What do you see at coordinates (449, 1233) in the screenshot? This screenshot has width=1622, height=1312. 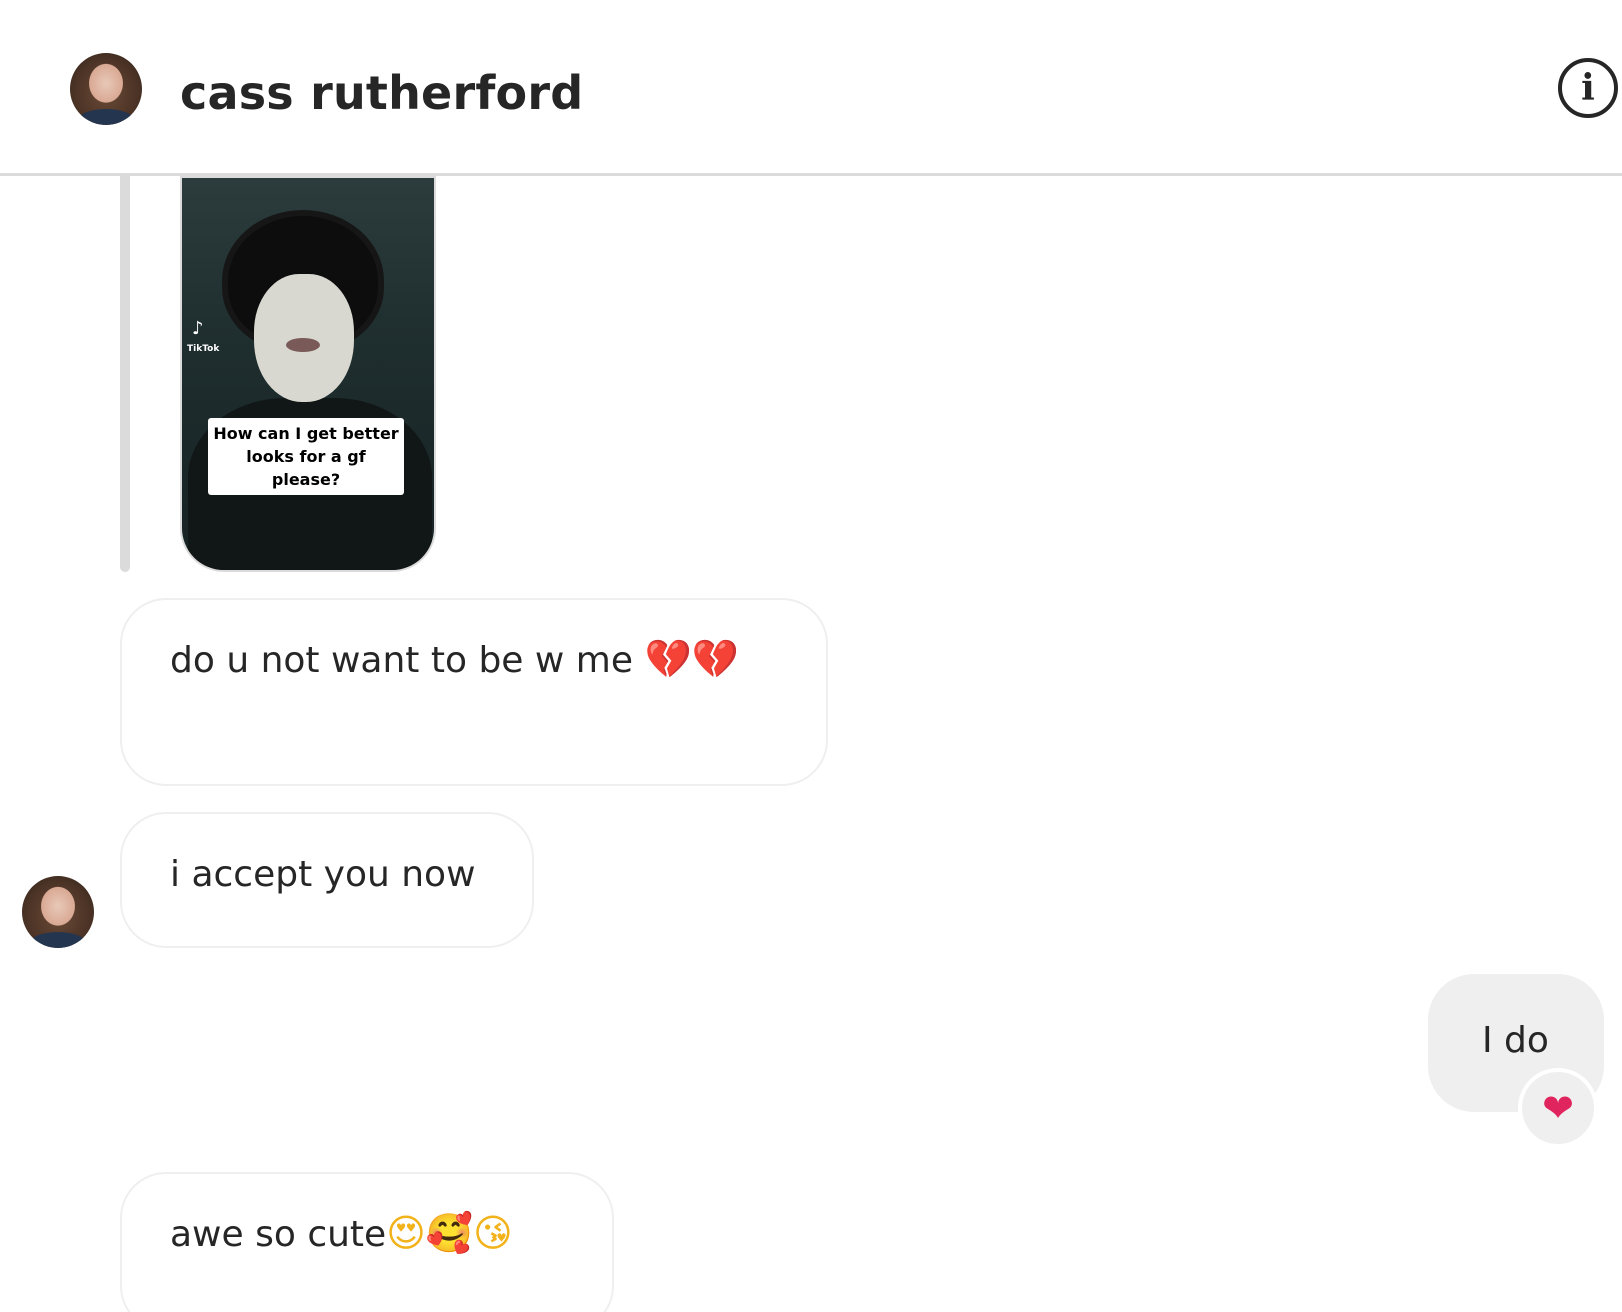 I see `smiley-emojis-icon: 😍🥰😘` at bounding box center [449, 1233].